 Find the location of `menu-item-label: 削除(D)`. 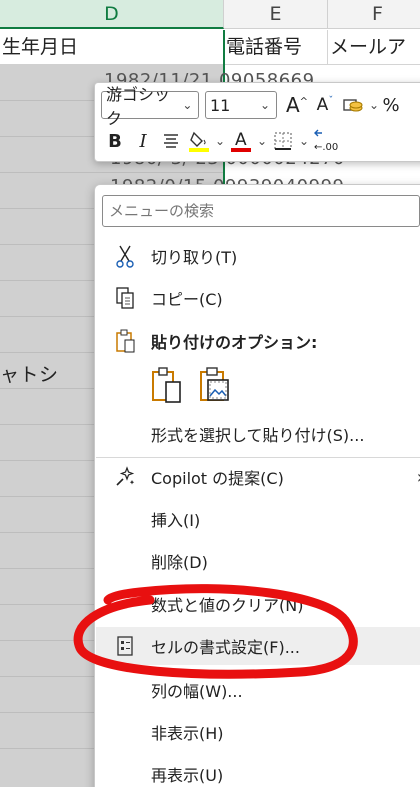

menu-item-label: 削除(D) is located at coordinates (179, 562).